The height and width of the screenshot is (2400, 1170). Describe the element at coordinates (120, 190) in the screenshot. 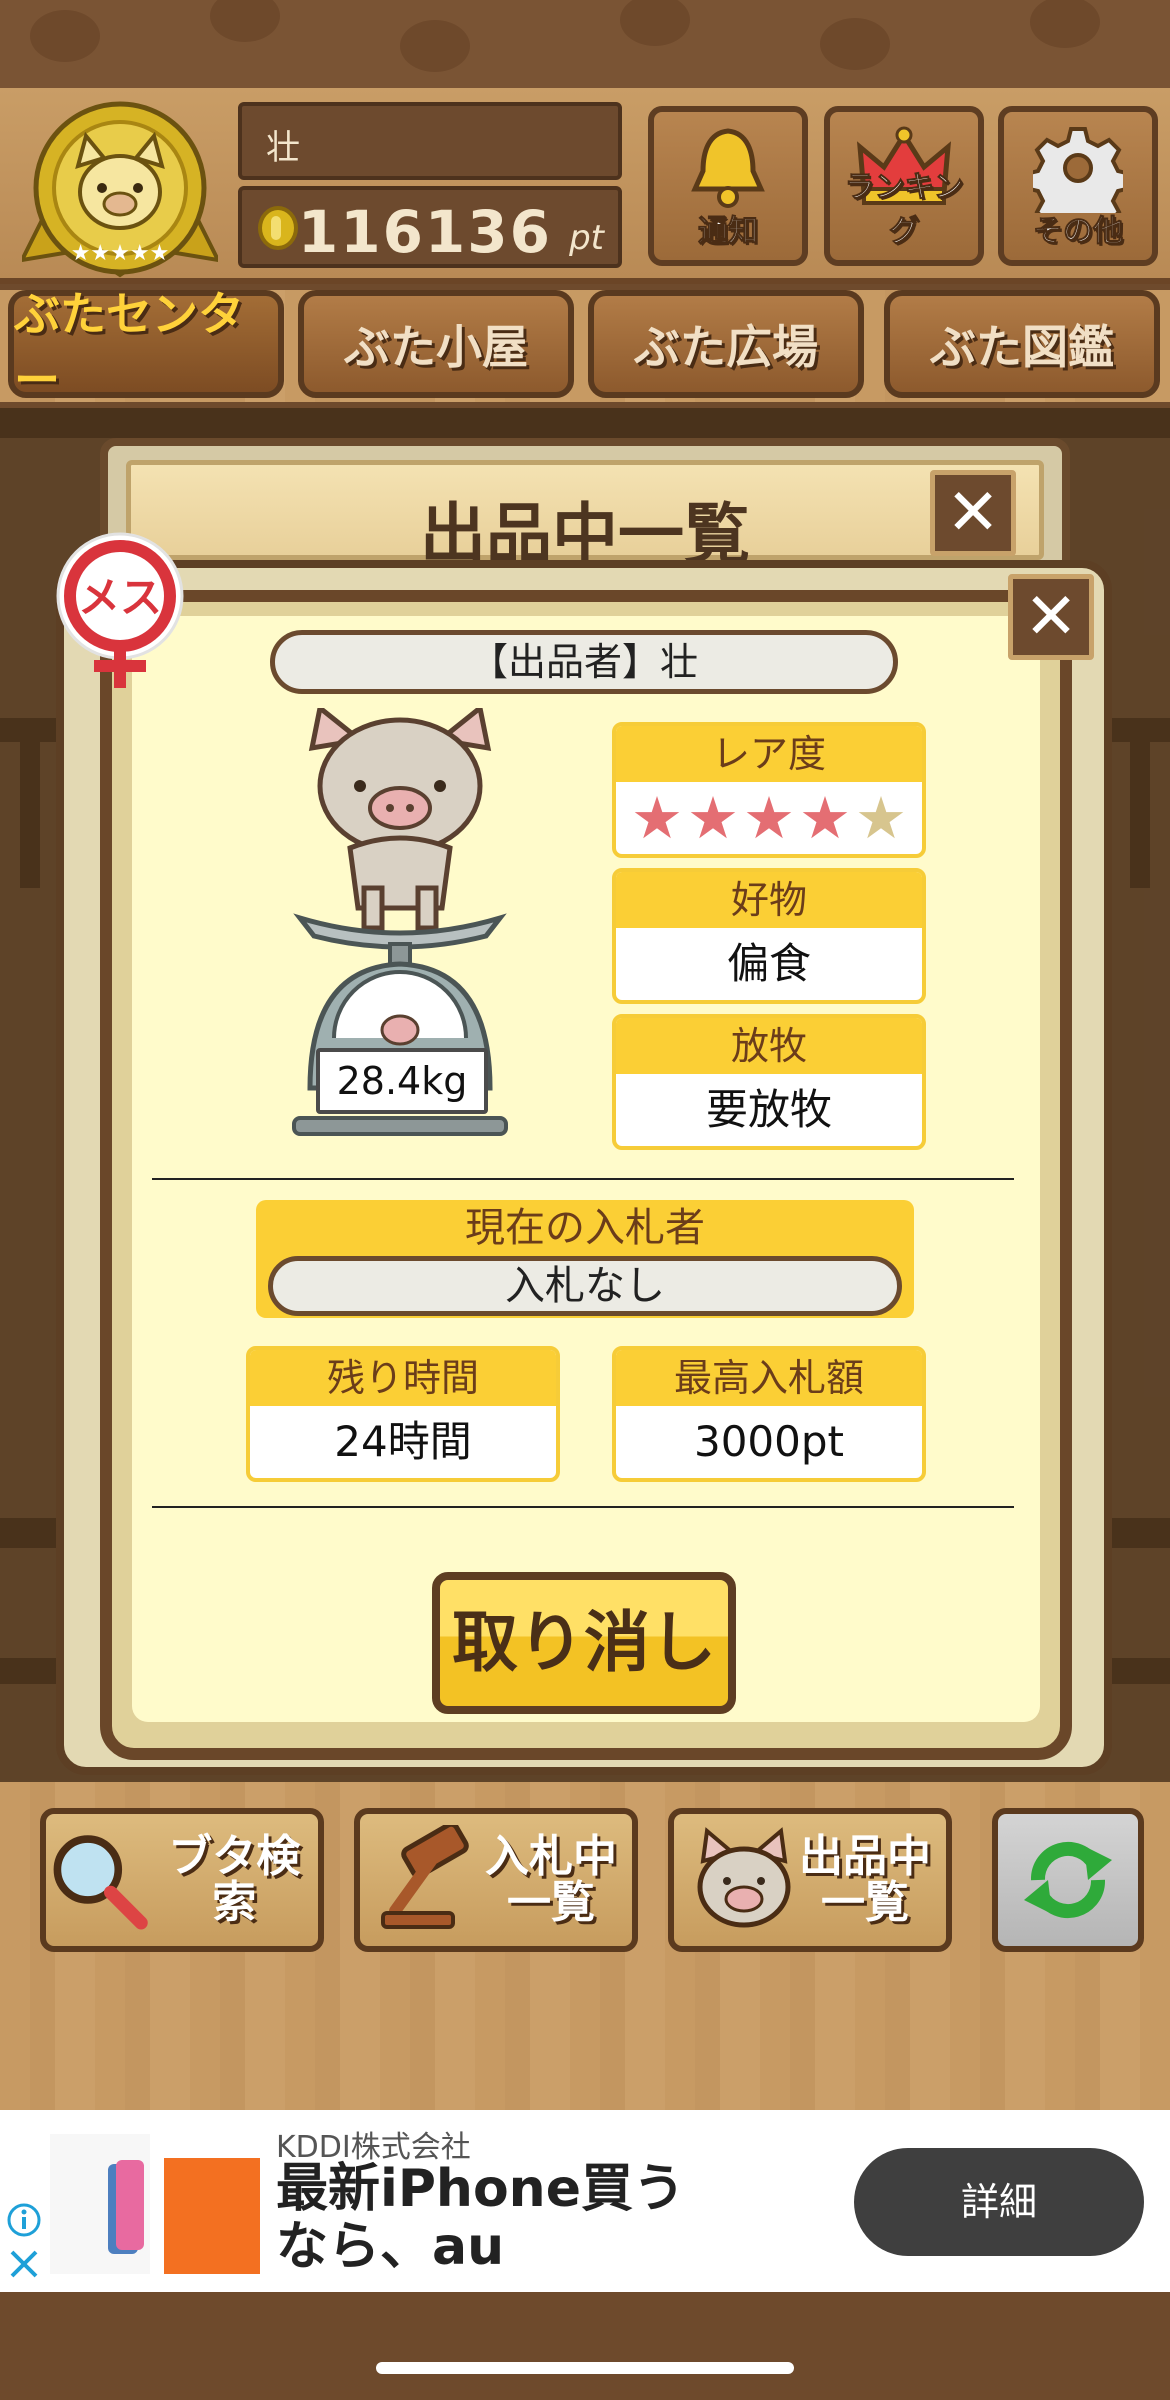

I see `player-rank-medal-icon: ★★★★★` at that location.